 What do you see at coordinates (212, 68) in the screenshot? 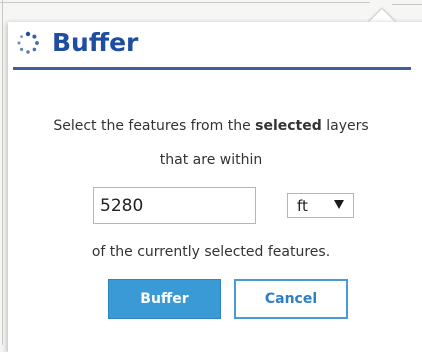
I see `header-divider` at bounding box center [212, 68].